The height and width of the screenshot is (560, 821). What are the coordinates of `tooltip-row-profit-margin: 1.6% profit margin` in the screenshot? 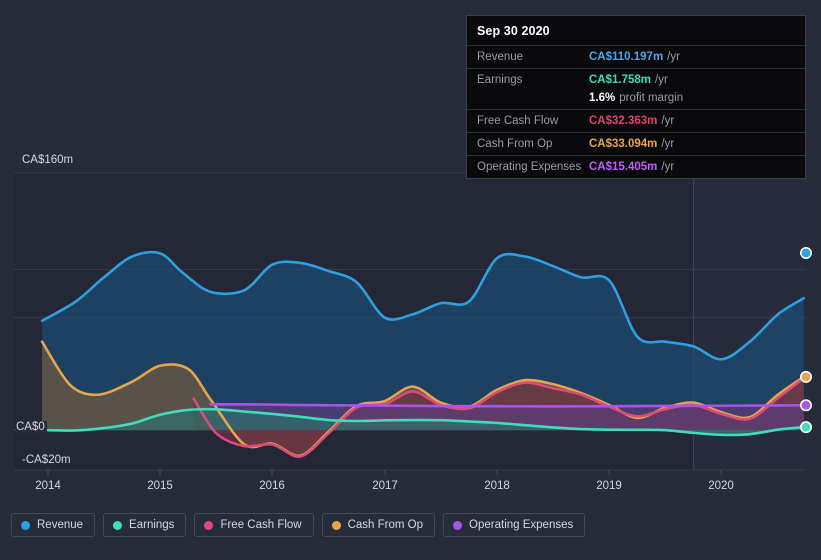 It's located at (636, 100).